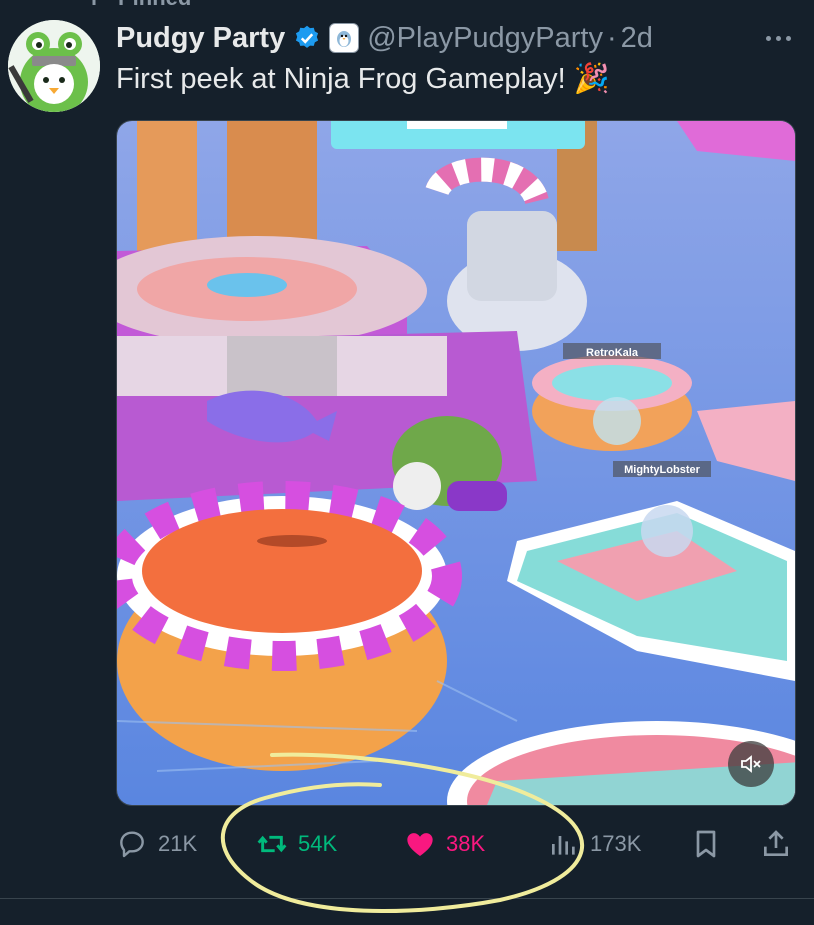  I want to click on mute-toggle-button, so click(751, 764).